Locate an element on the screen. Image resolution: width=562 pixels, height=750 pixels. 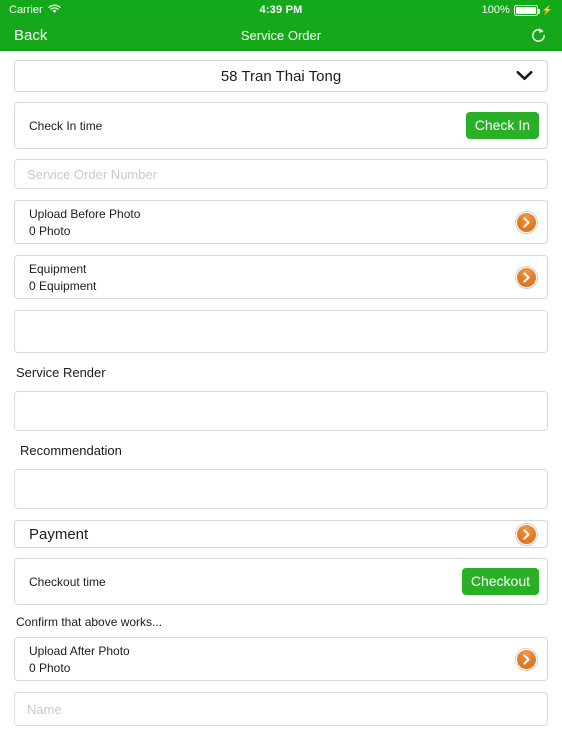
payment-row: Payment is located at coordinates (281, 534).